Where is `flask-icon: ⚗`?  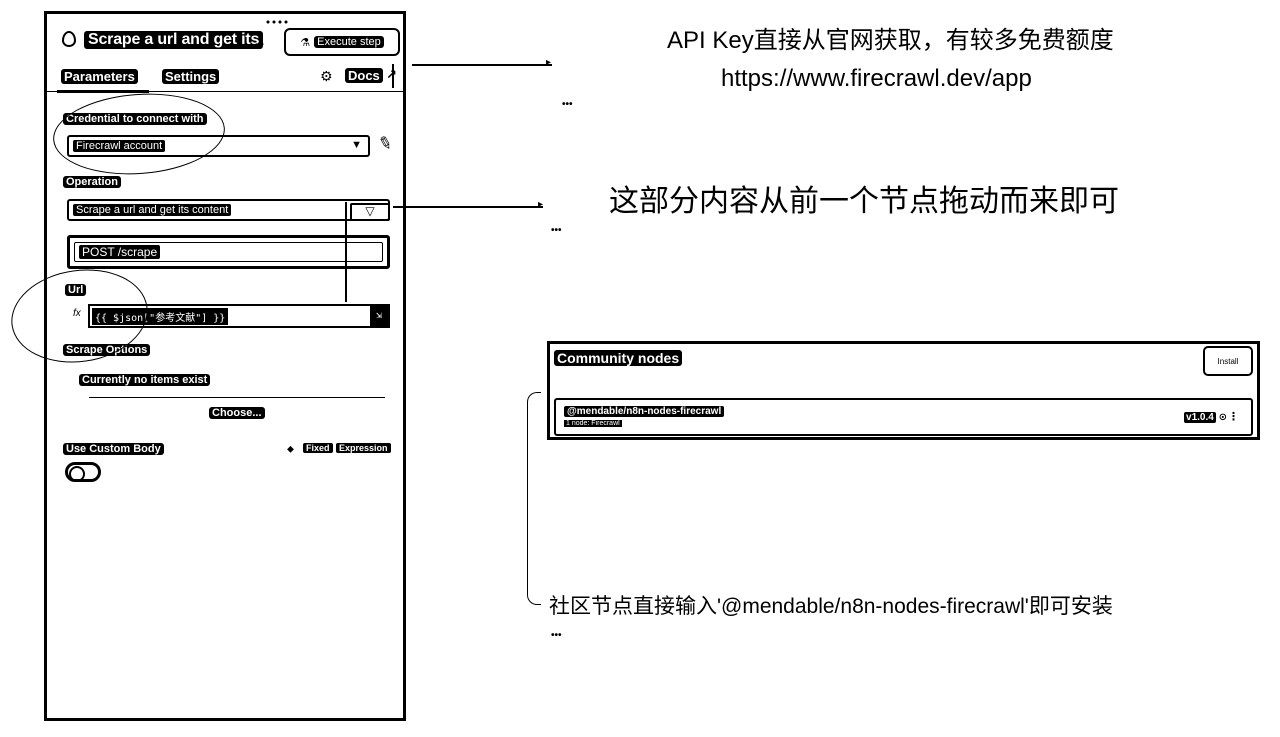 flask-icon: ⚗ is located at coordinates (305, 42).